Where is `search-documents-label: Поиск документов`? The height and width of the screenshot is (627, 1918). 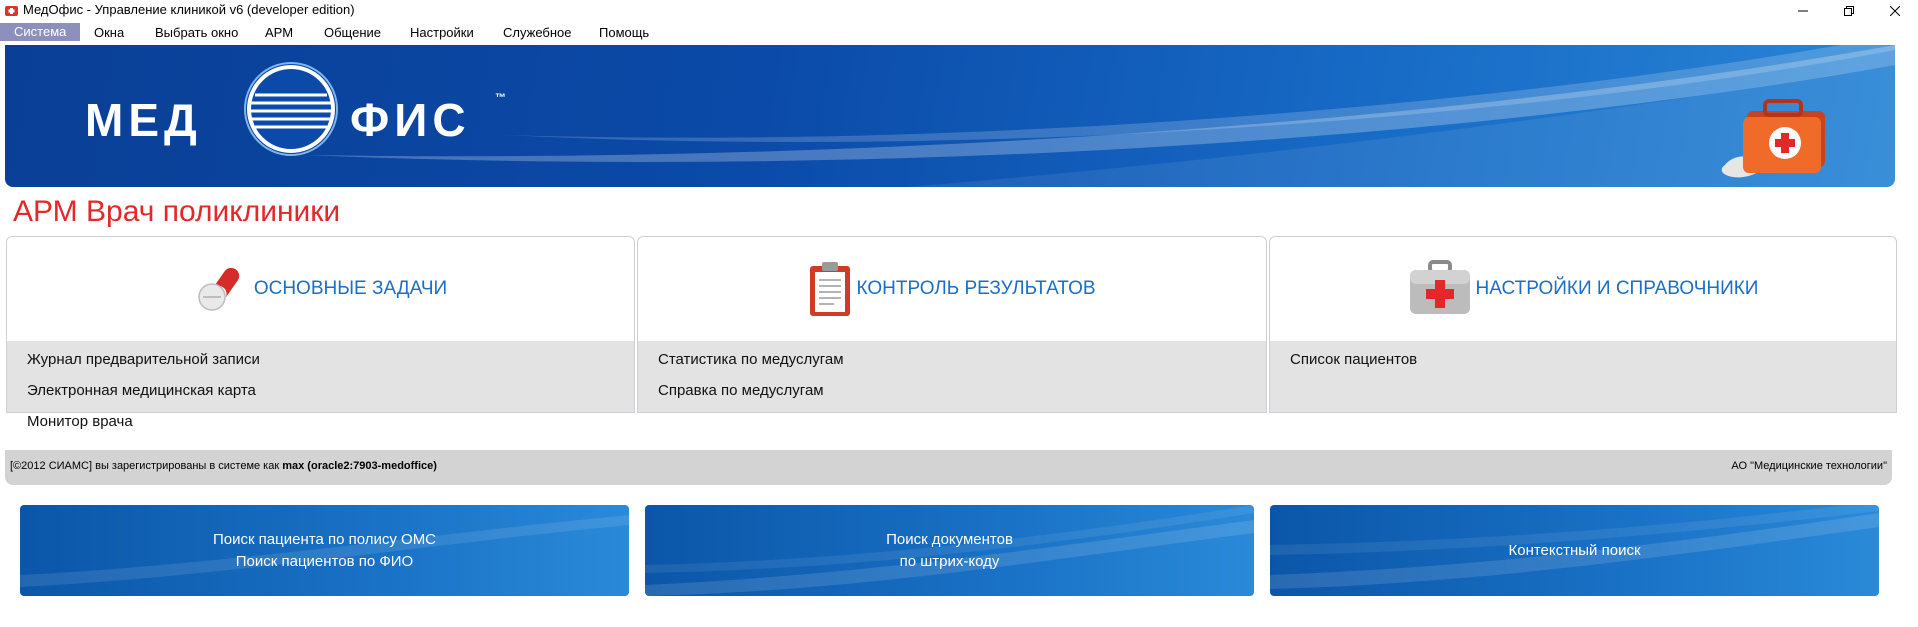
search-documents-label: Поиск документов is located at coordinates (949, 539).